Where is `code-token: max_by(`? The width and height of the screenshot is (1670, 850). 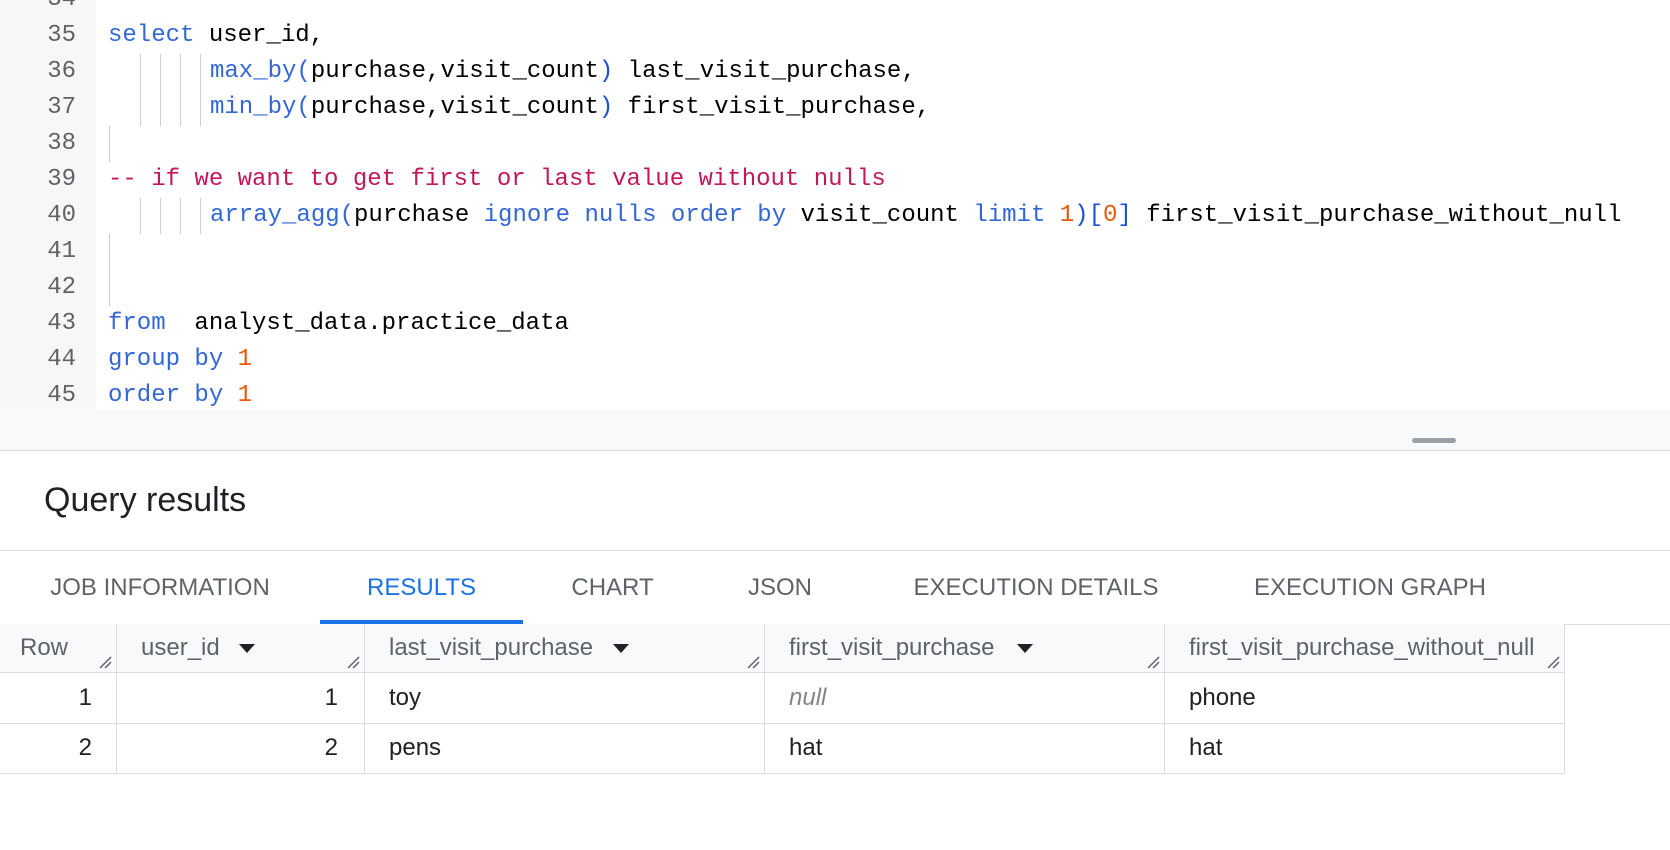
code-token: max_by( is located at coordinates (260, 71).